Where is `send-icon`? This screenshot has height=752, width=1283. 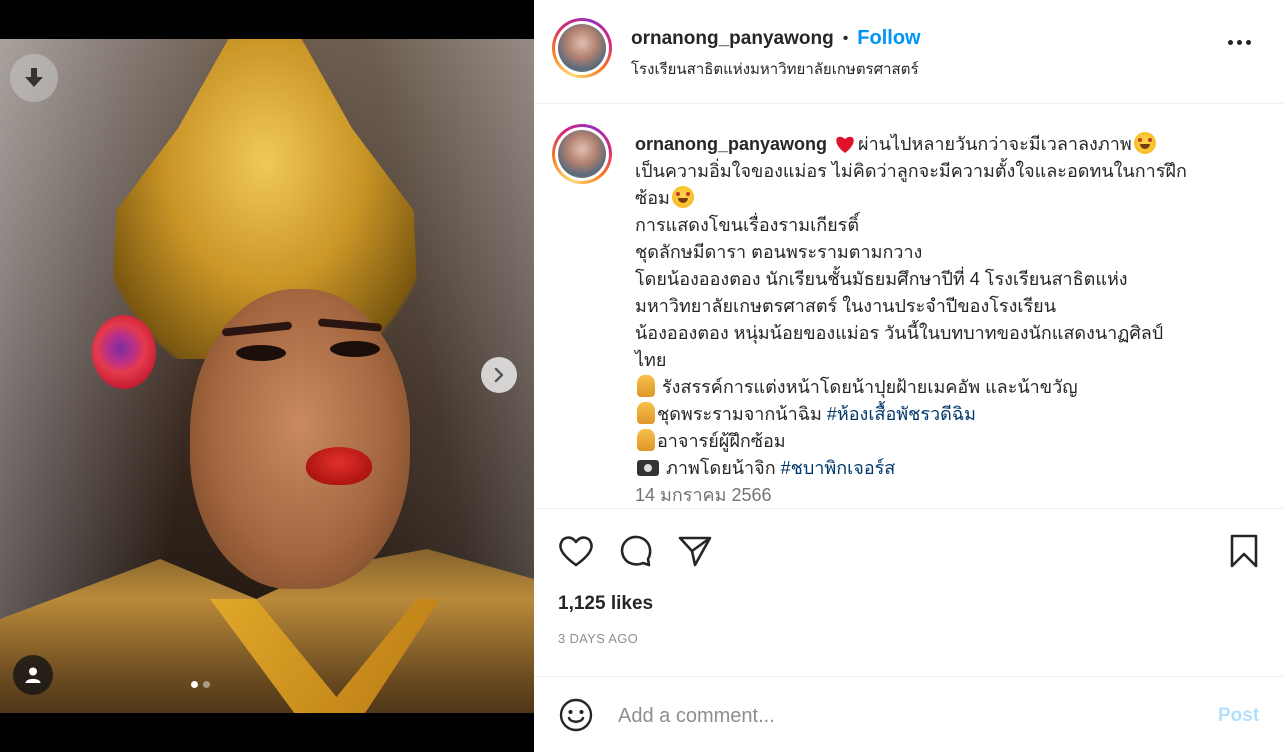 send-icon is located at coordinates (695, 551).